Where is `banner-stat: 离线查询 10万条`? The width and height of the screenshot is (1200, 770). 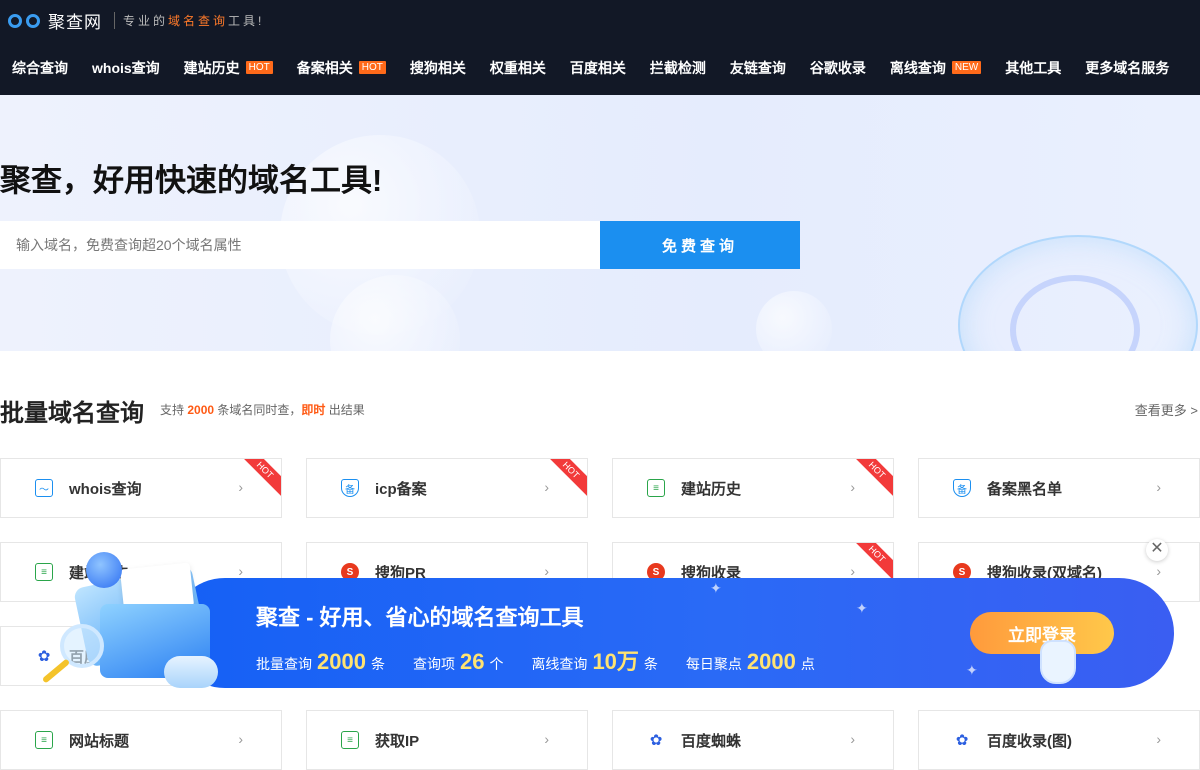 banner-stat: 离线查询 10万条 is located at coordinates (594, 660).